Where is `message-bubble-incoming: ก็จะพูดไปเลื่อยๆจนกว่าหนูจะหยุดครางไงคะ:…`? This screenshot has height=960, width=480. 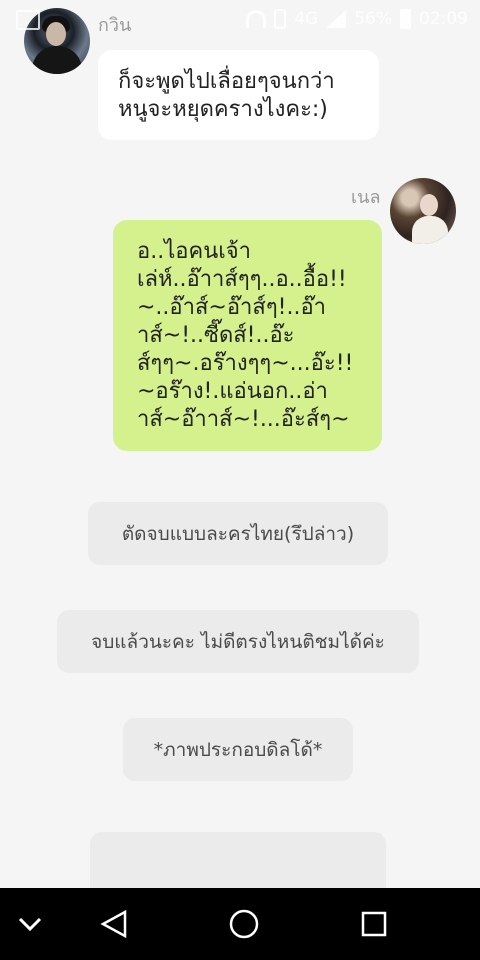 message-bubble-incoming: ก็จะพูดไปเลื่อยๆจนกว่าหนูจะหยุดครางไงคะ:… is located at coordinates (238, 95).